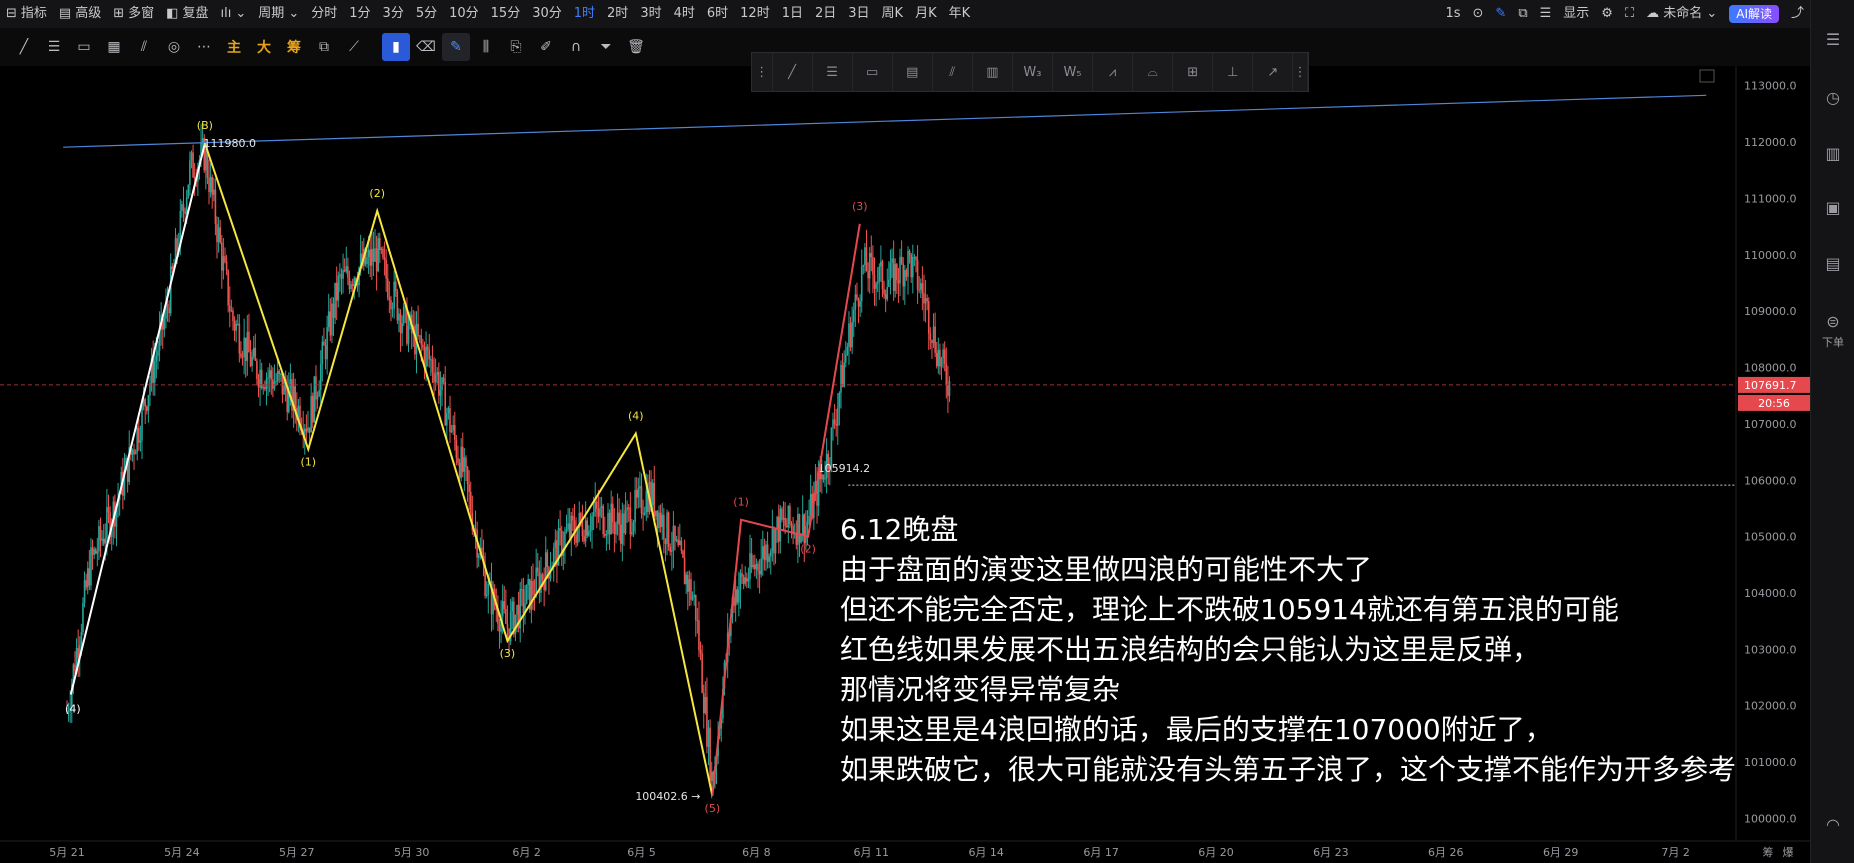  I want to click on white-wave-line, so click(137, 418).